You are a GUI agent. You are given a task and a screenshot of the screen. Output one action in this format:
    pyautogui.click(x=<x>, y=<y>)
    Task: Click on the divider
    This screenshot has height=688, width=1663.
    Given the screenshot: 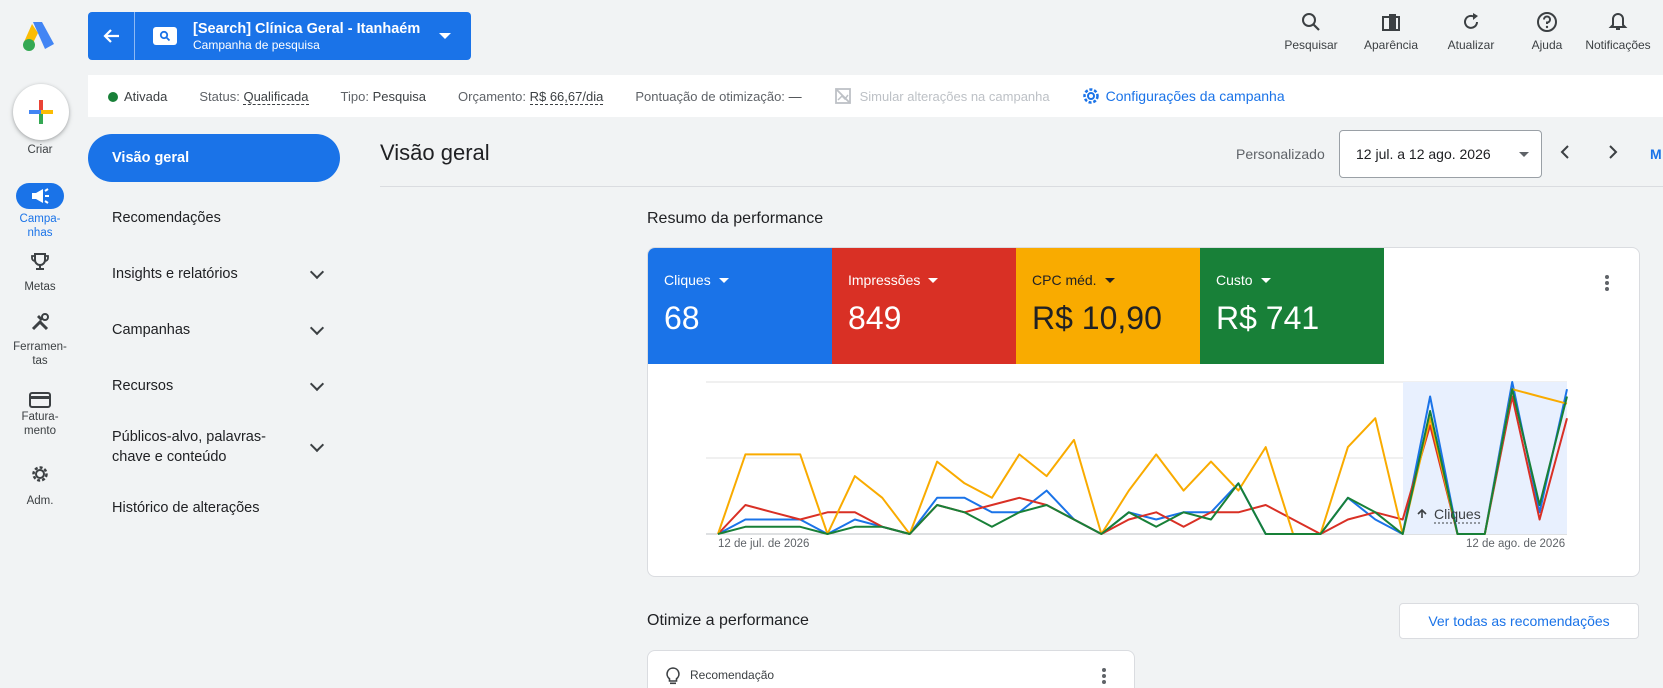 What is the action you would take?
    pyautogui.click(x=1021, y=186)
    